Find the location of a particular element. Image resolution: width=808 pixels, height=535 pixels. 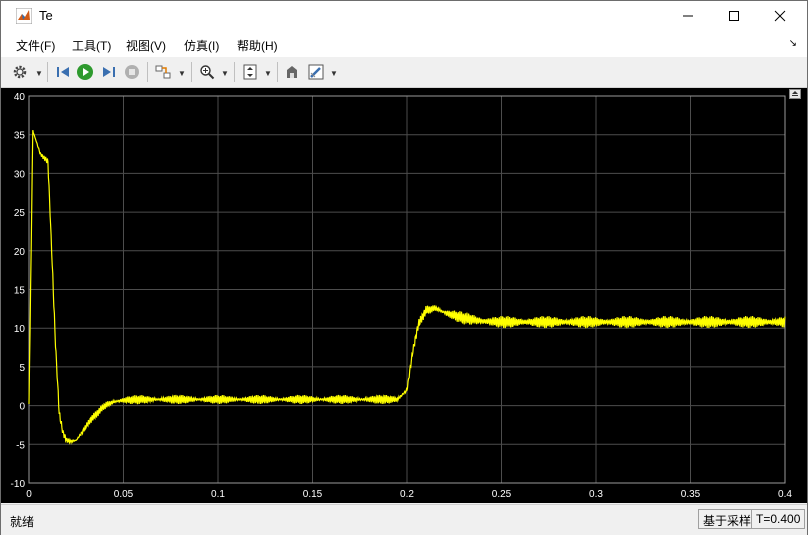

y-tick-label: 20 is located at coordinates (20, 252).